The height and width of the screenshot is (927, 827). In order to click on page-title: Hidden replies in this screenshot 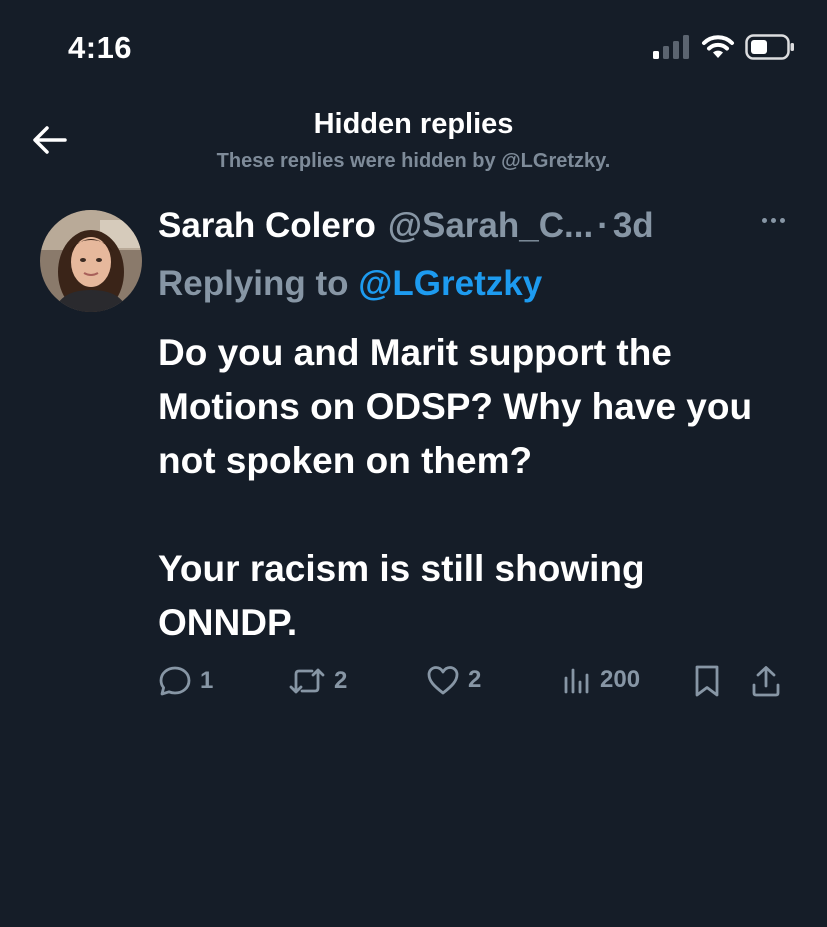, I will do `click(413, 124)`.